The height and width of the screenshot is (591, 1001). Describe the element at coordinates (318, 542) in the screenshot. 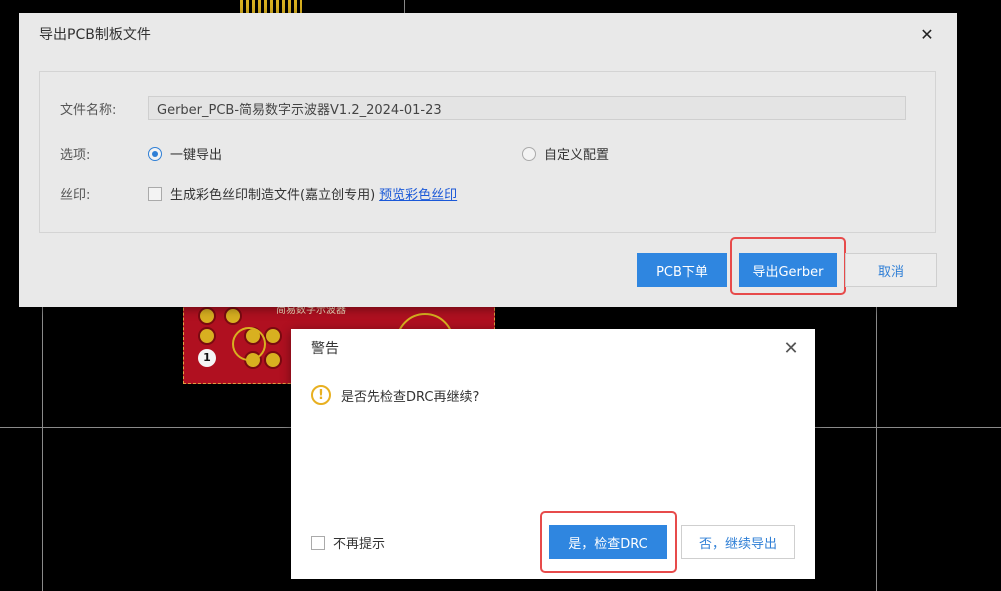

I see `dont-remind-checkbox` at that location.